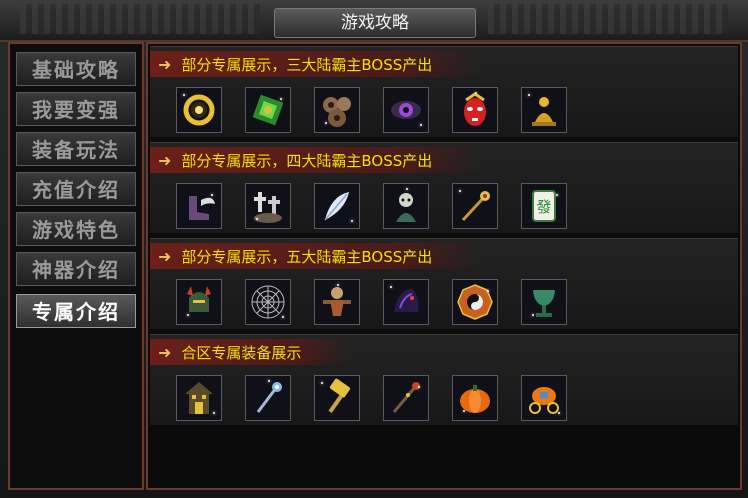 Image resolution: width=748 pixels, height=498 pixels. Describe the element at coordinates (76, 109) in the screenshot. I see `sidebar-item-get-stronger: 我要变强` at that location.